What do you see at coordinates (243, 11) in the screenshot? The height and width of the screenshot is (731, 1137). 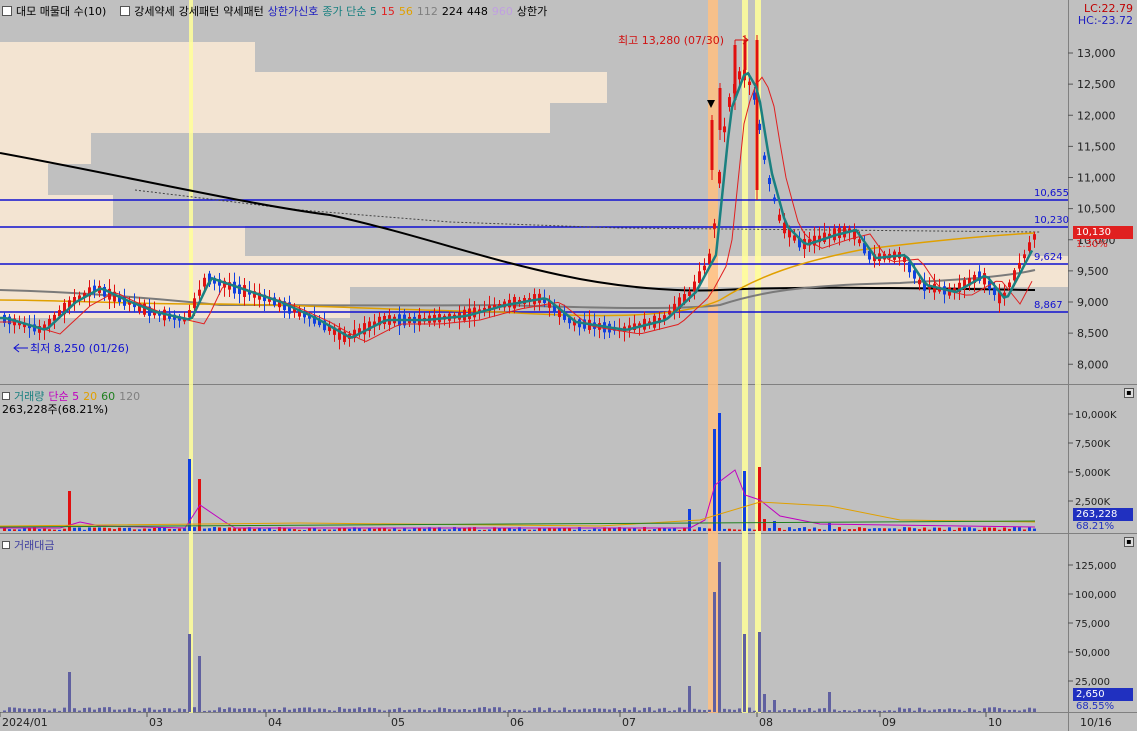 I see `legend-item-2: 약세패턴` at bounding box center [243, 11].